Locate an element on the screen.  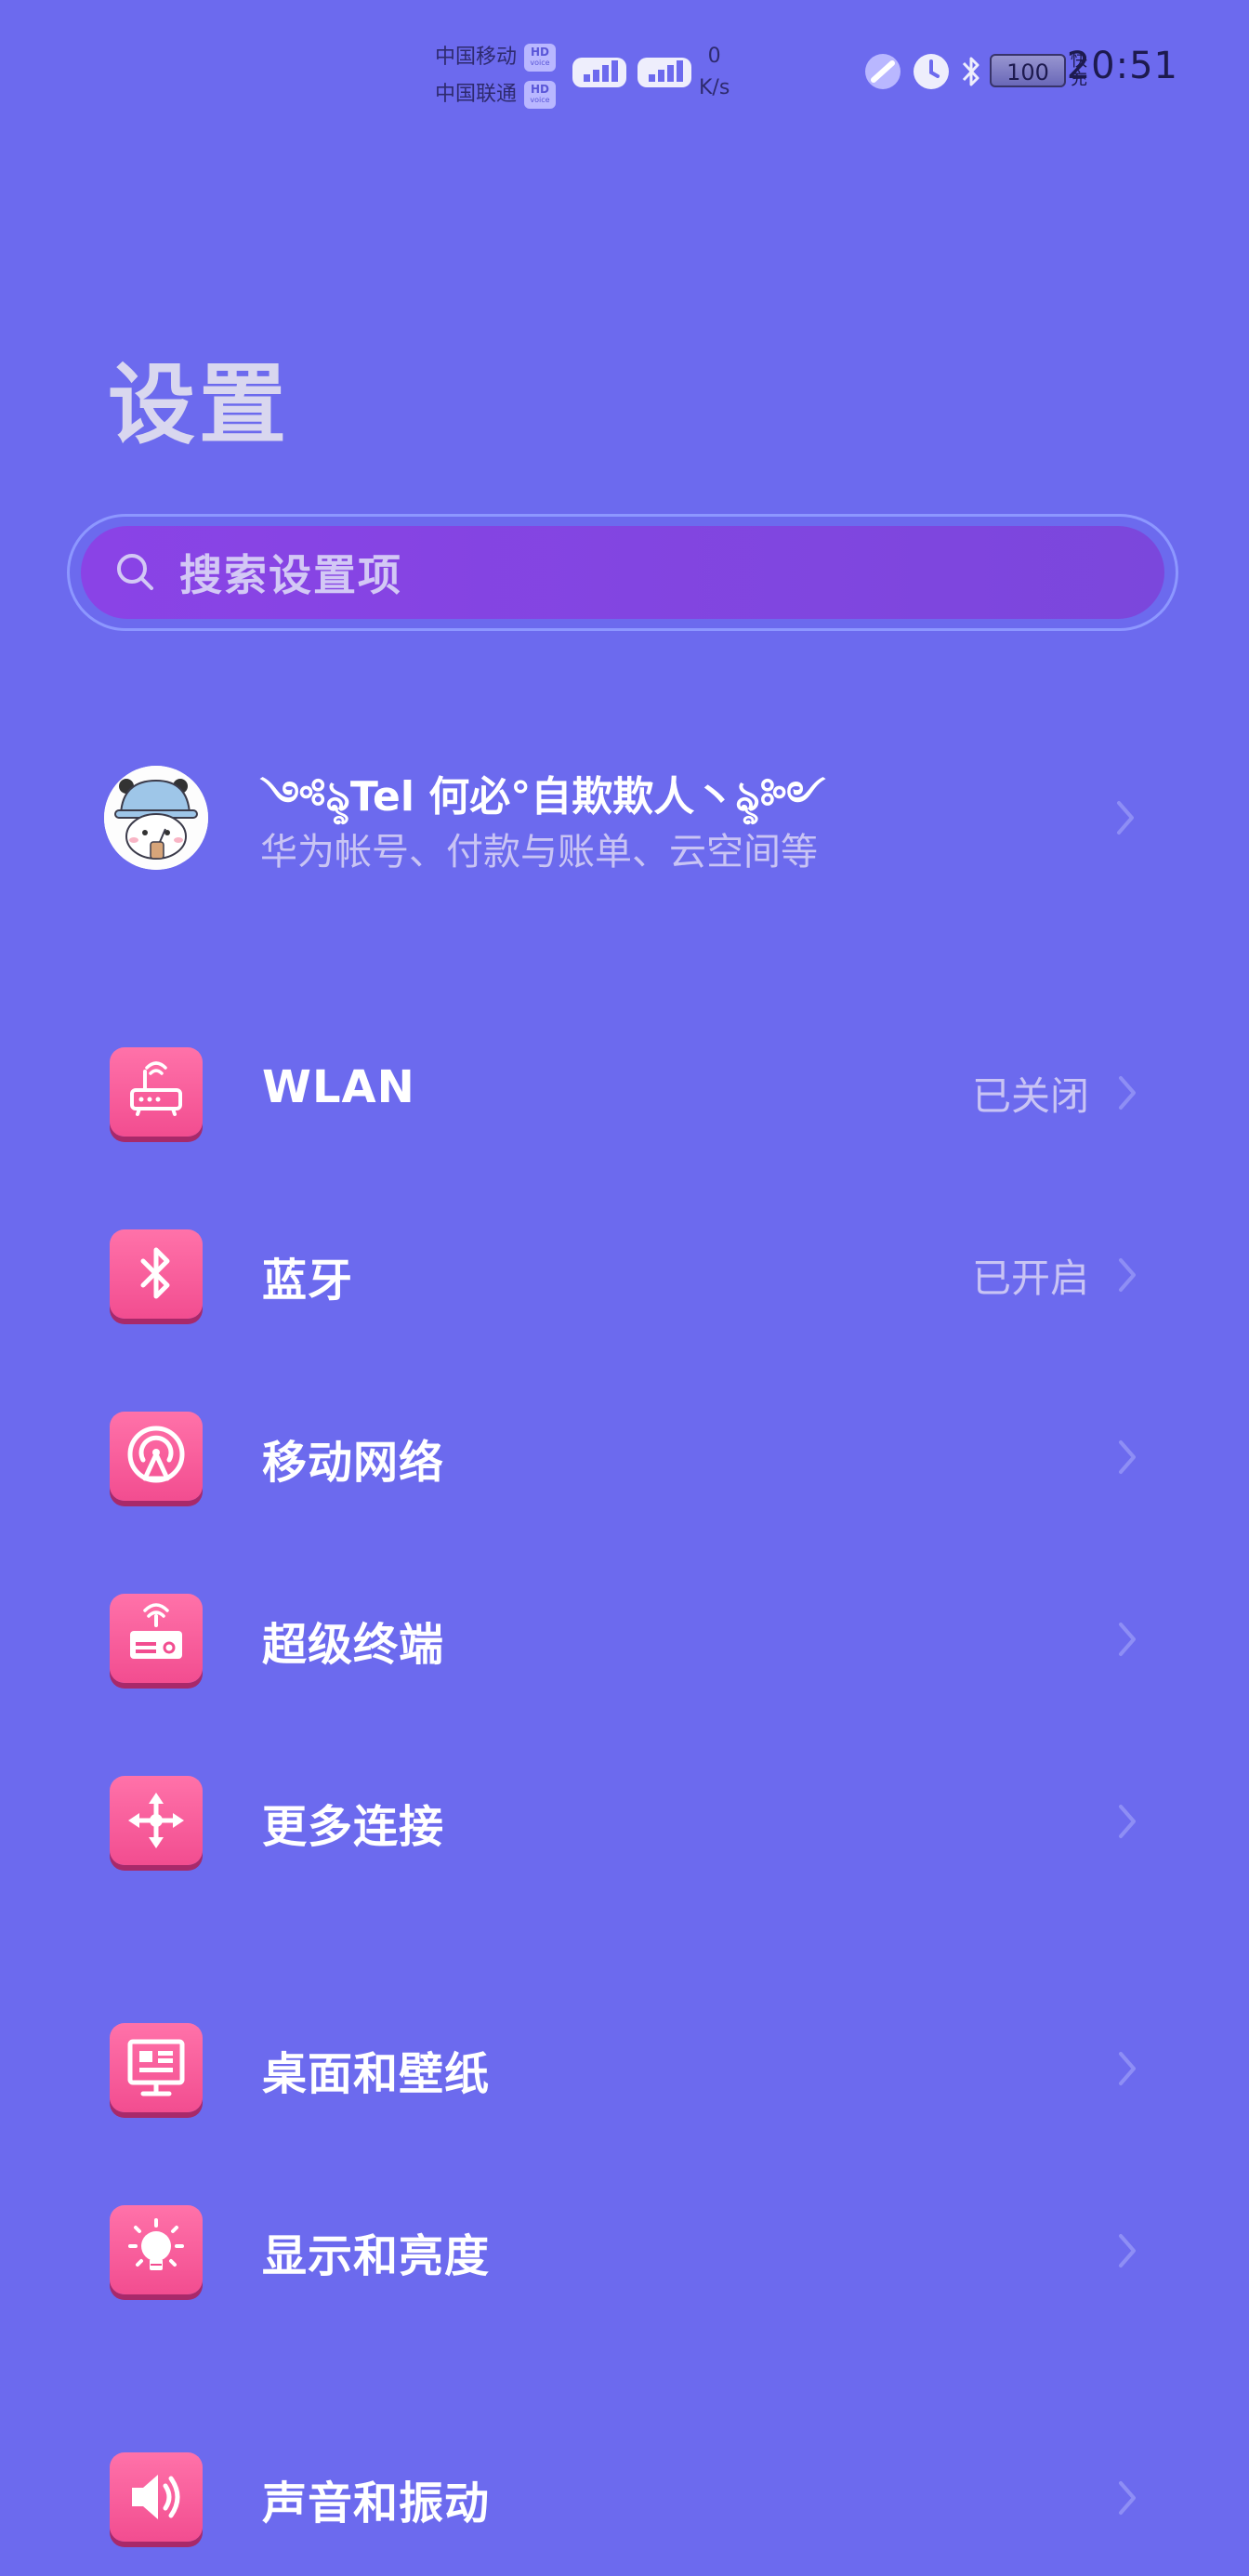
avatar is located at coordinates (156, 818).